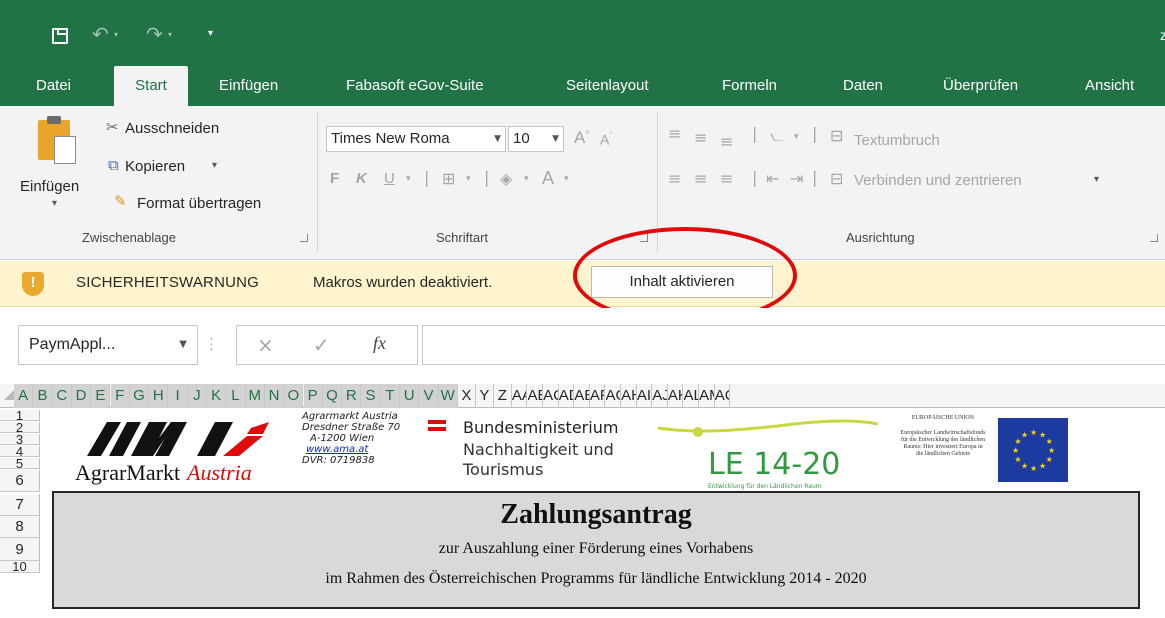 The width and height of the screenshot is (1165, 618). I want to click on row-header: 1, so click(20, 415).